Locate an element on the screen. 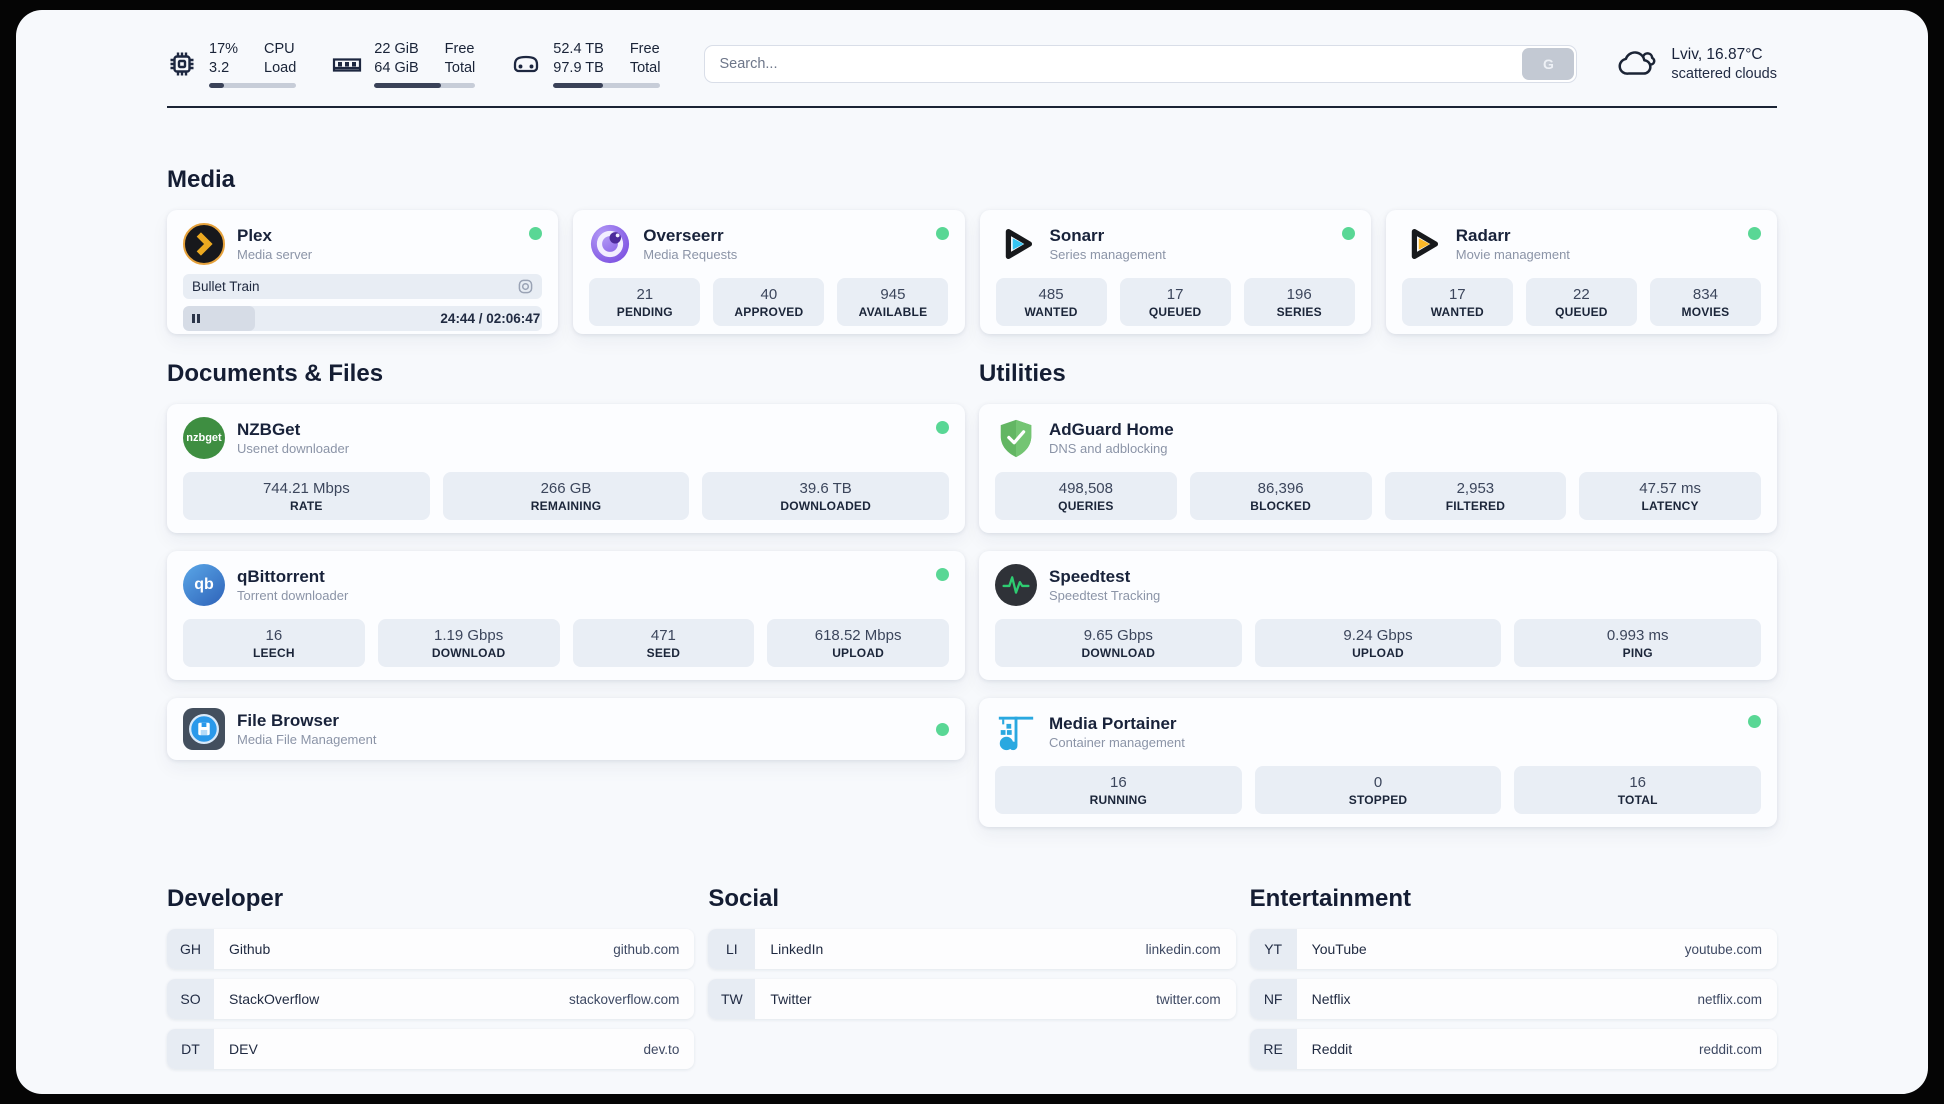 The image size is (1944, 1104). memory-total-label: Total is located at coordinates (460, 68).